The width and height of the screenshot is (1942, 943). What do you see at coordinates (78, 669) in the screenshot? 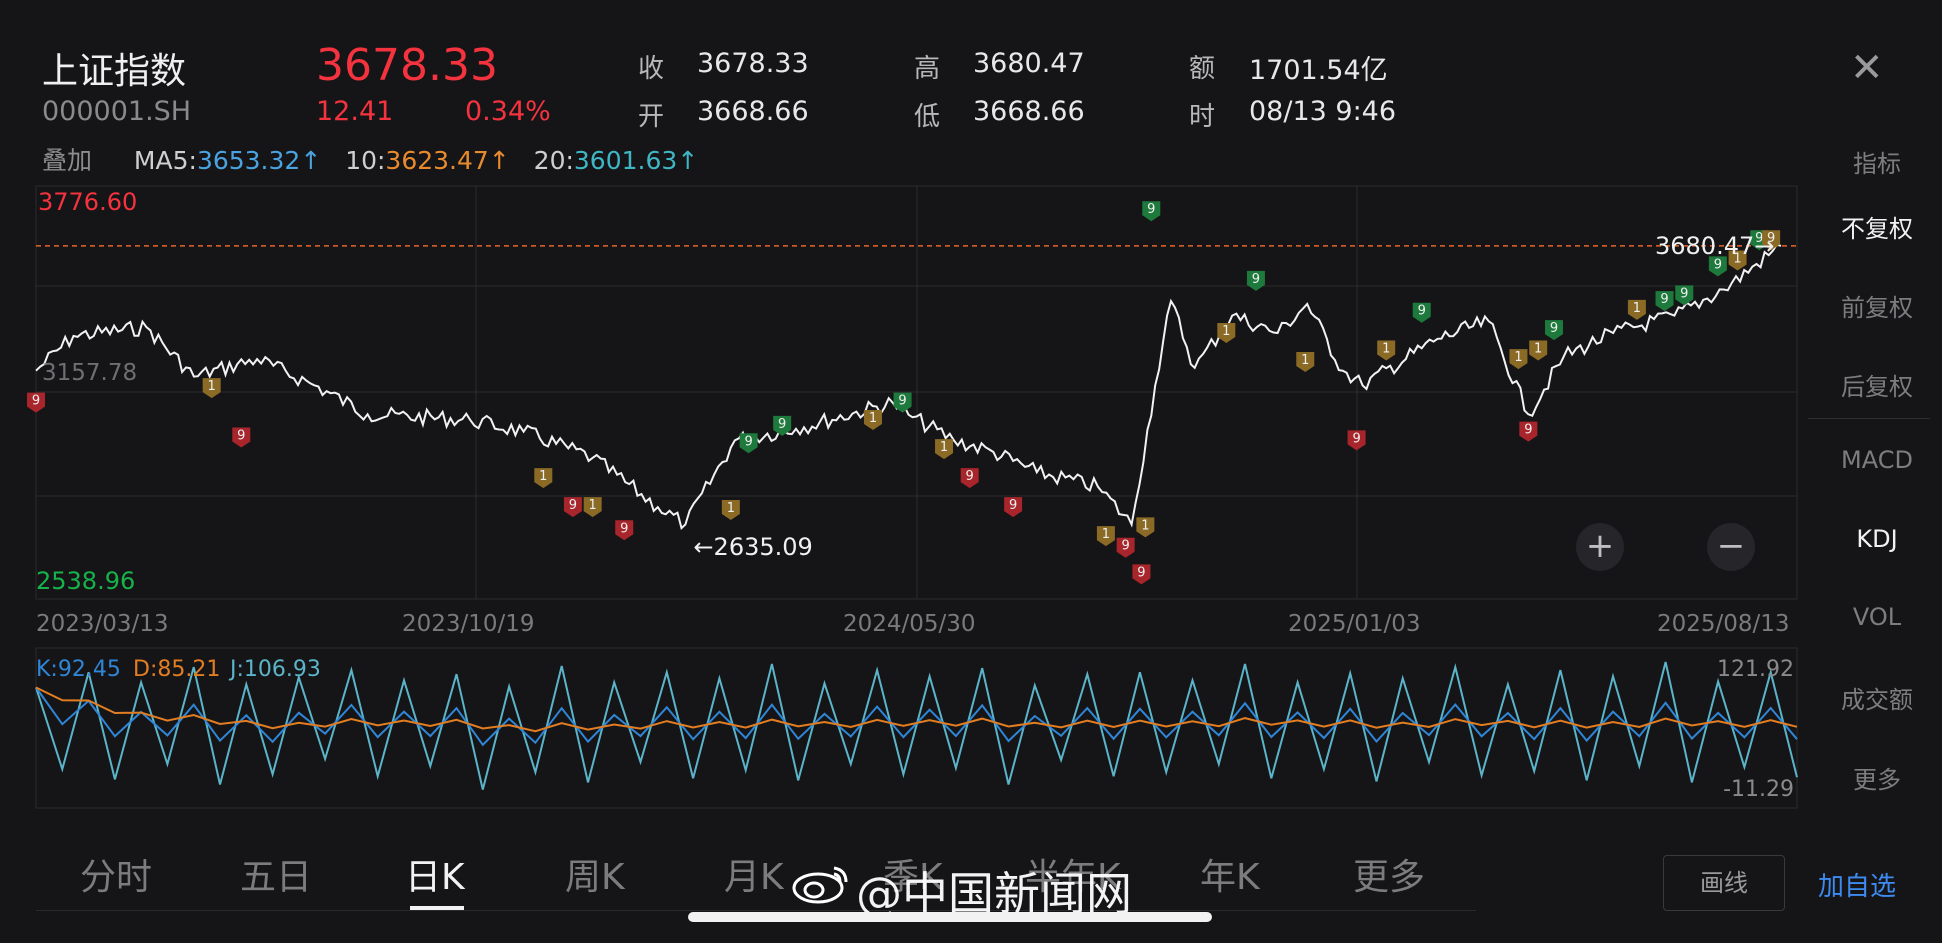
I see `kdj-k-label: K:92.45` at bounding box center [78, 669].